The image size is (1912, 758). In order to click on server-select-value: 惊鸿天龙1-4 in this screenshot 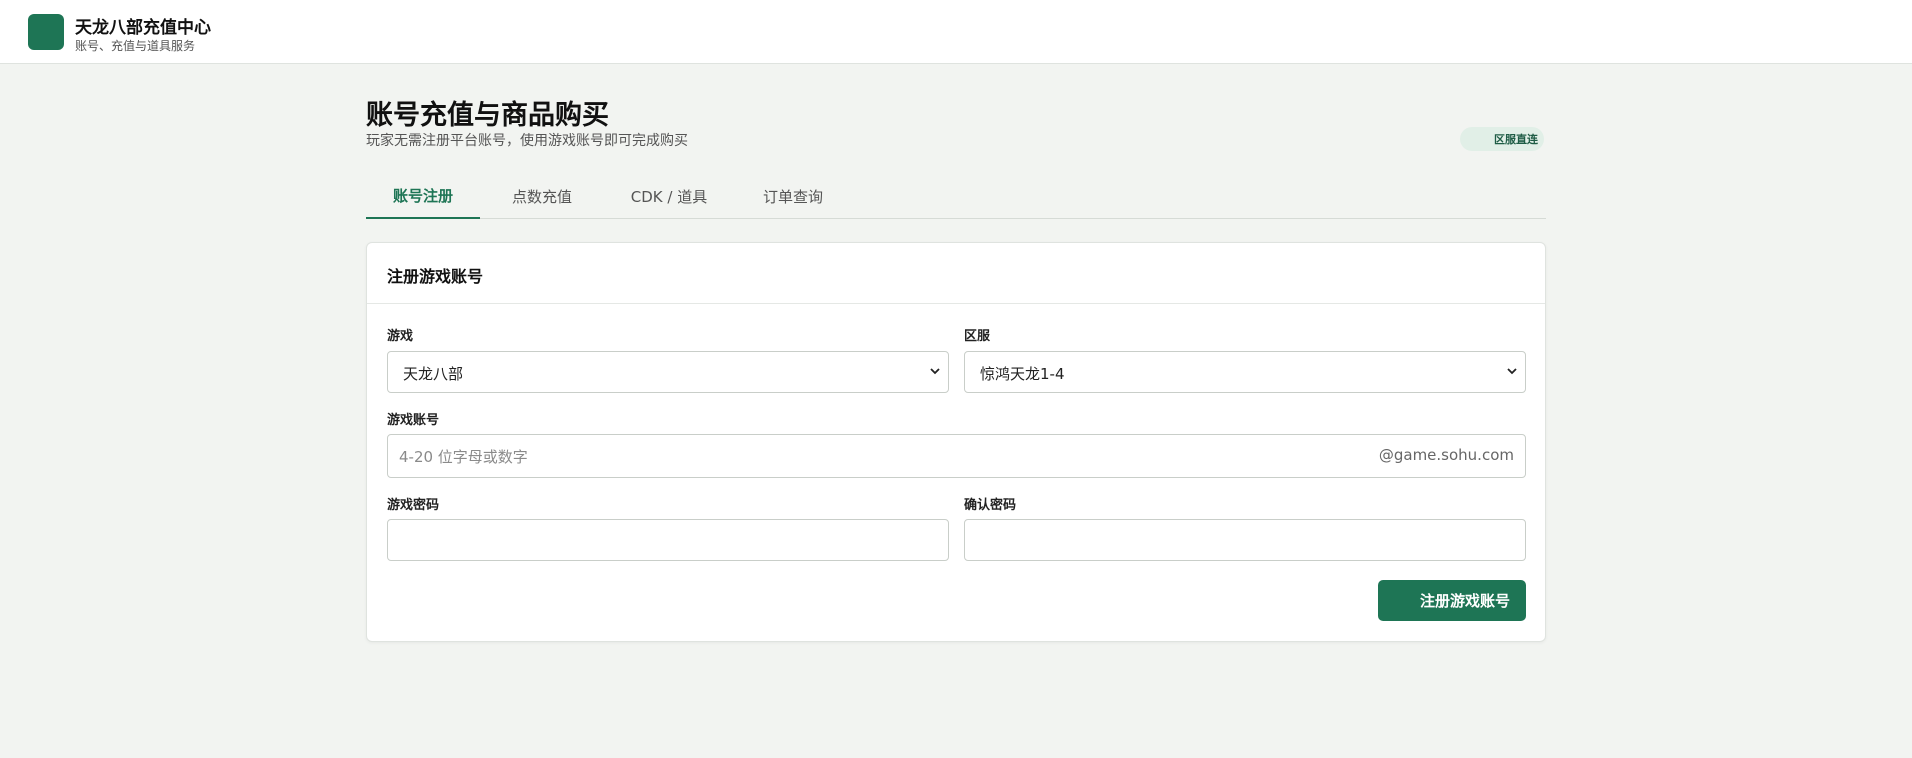, I will do `click(1022, 374)`.